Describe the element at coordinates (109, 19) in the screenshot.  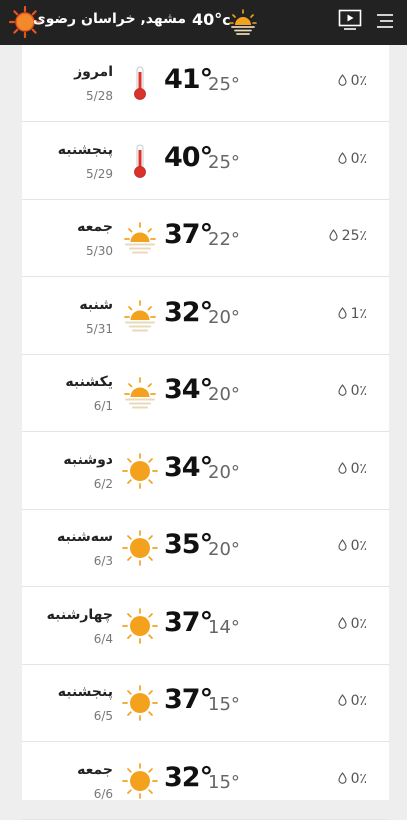
I see `header-location: مشهد, خراسان رضوی` at that location.